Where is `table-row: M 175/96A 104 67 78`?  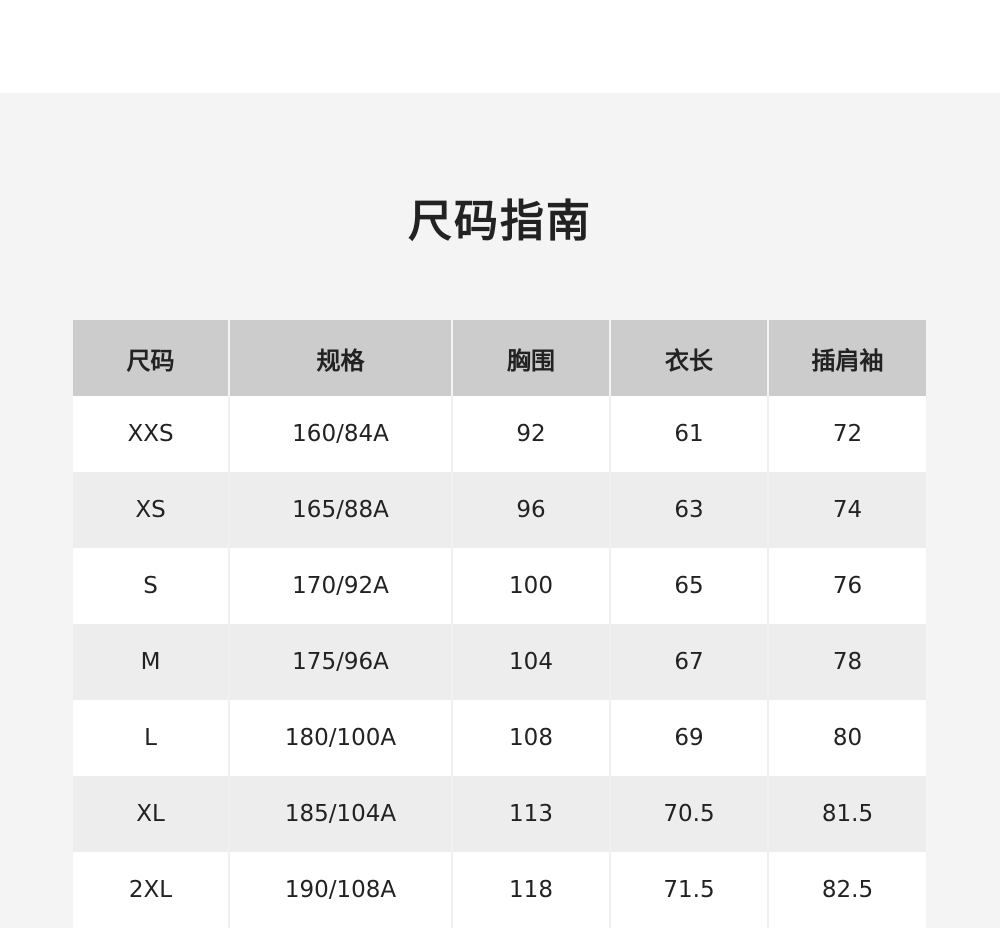 table-row: M 175/96A 104 67 78 is located at coordinates (499, 662).